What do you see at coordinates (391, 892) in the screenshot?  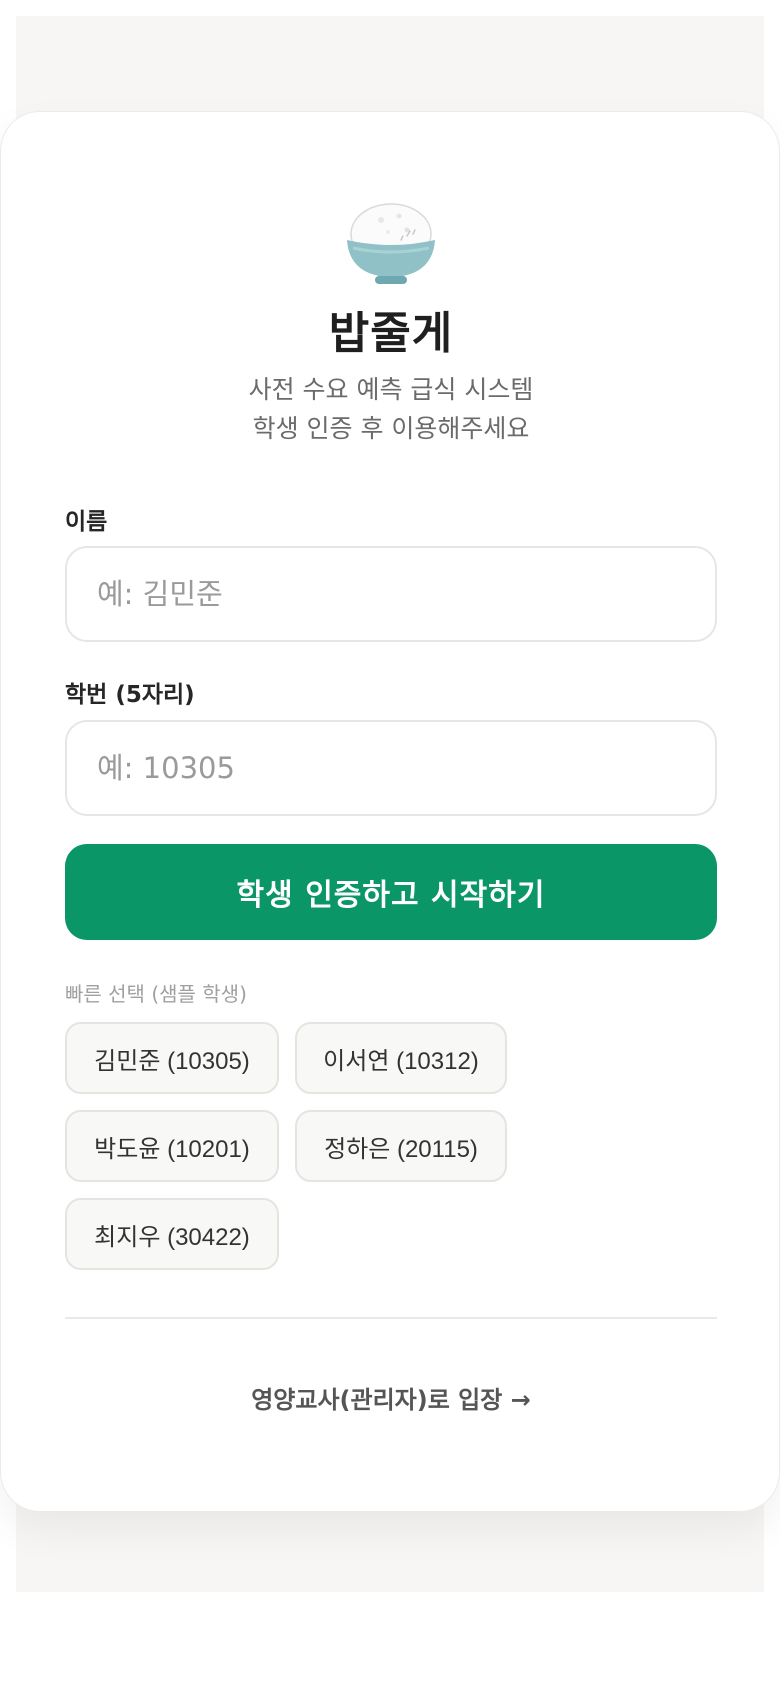 I see `student-verify-button: 학생 인증하고 시작하기` at bounding box center [391, 892].